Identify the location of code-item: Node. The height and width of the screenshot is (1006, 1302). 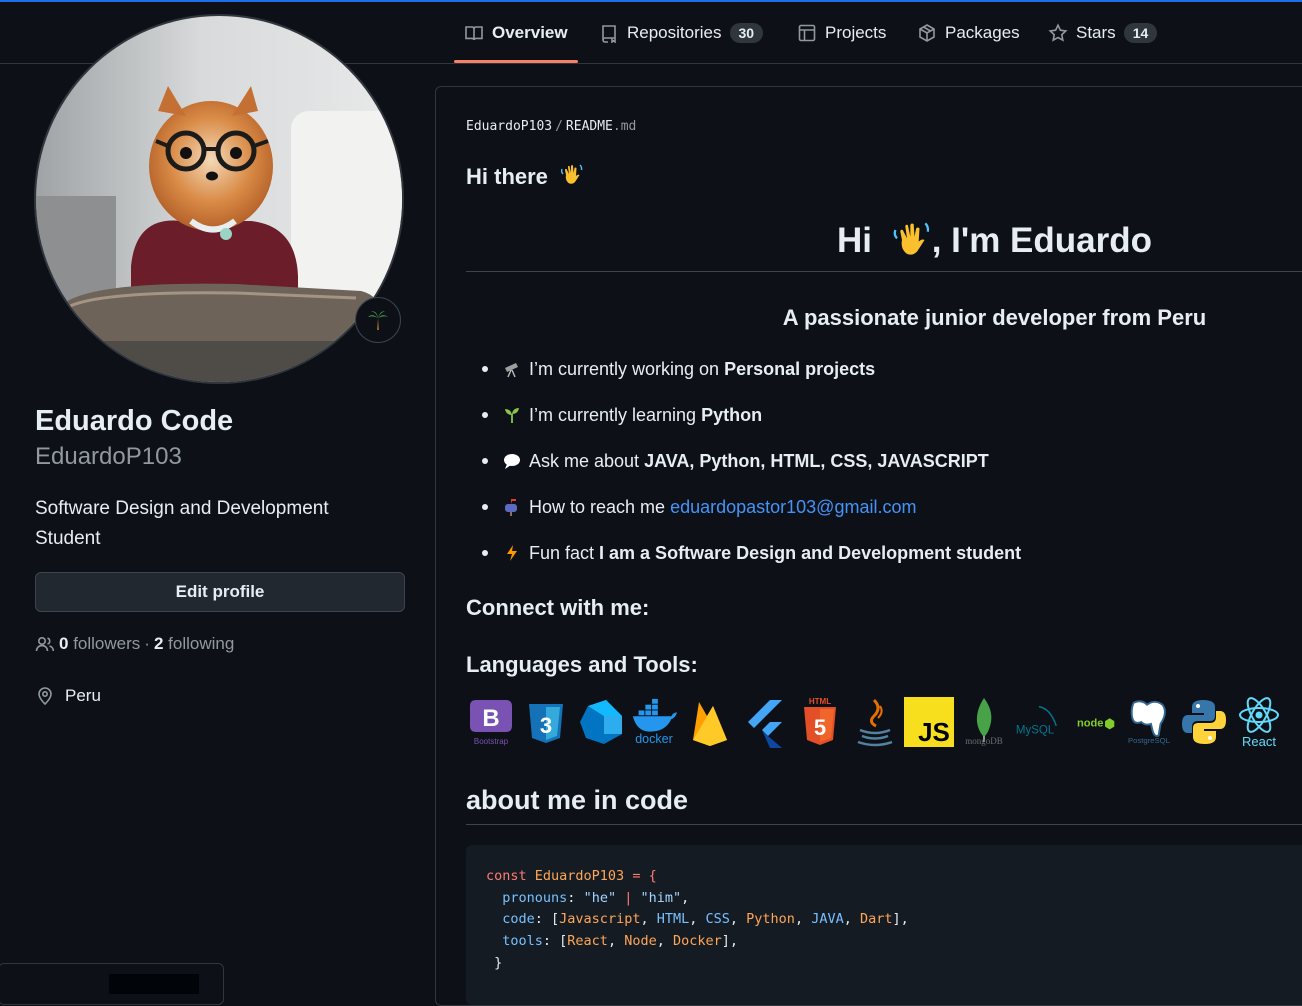
(640, 941).